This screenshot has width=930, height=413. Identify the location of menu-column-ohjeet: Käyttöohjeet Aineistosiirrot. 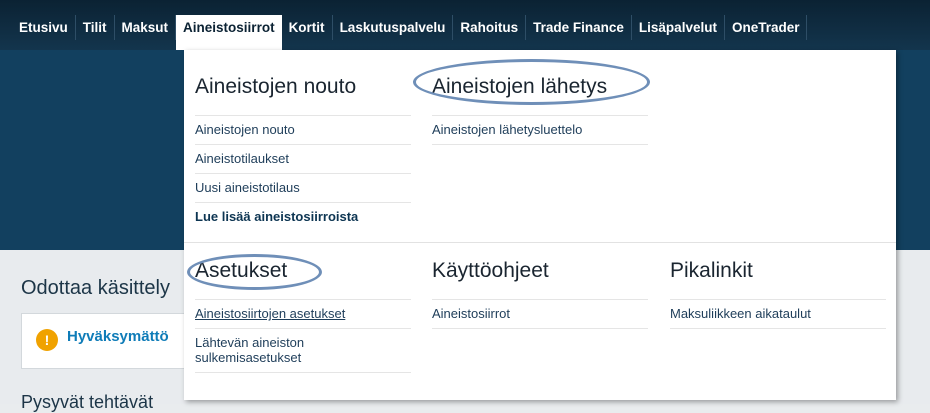
(540, 292).